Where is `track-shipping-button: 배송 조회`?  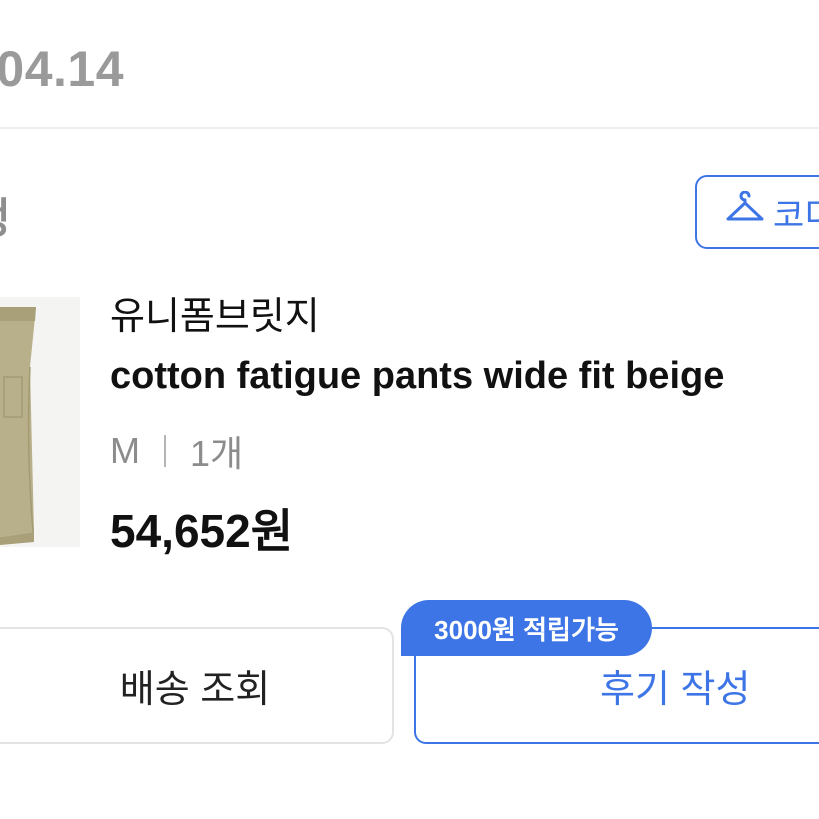
track-shipping-button: 배송 조회 is located at coordinates (197, 685).